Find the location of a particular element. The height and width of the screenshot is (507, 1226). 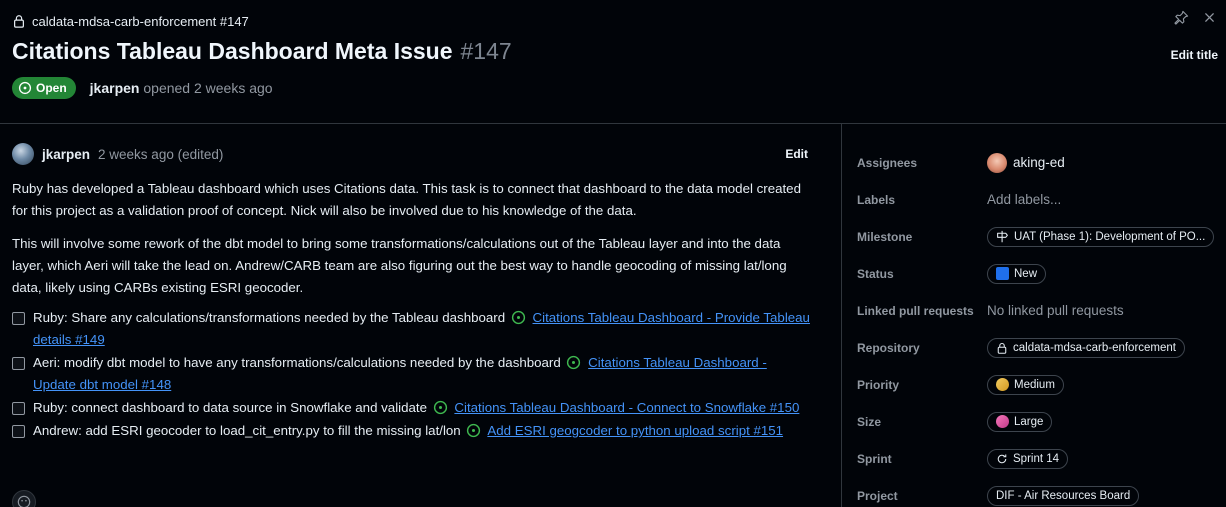

status-pill: New is located at coordinates (1017, 273).